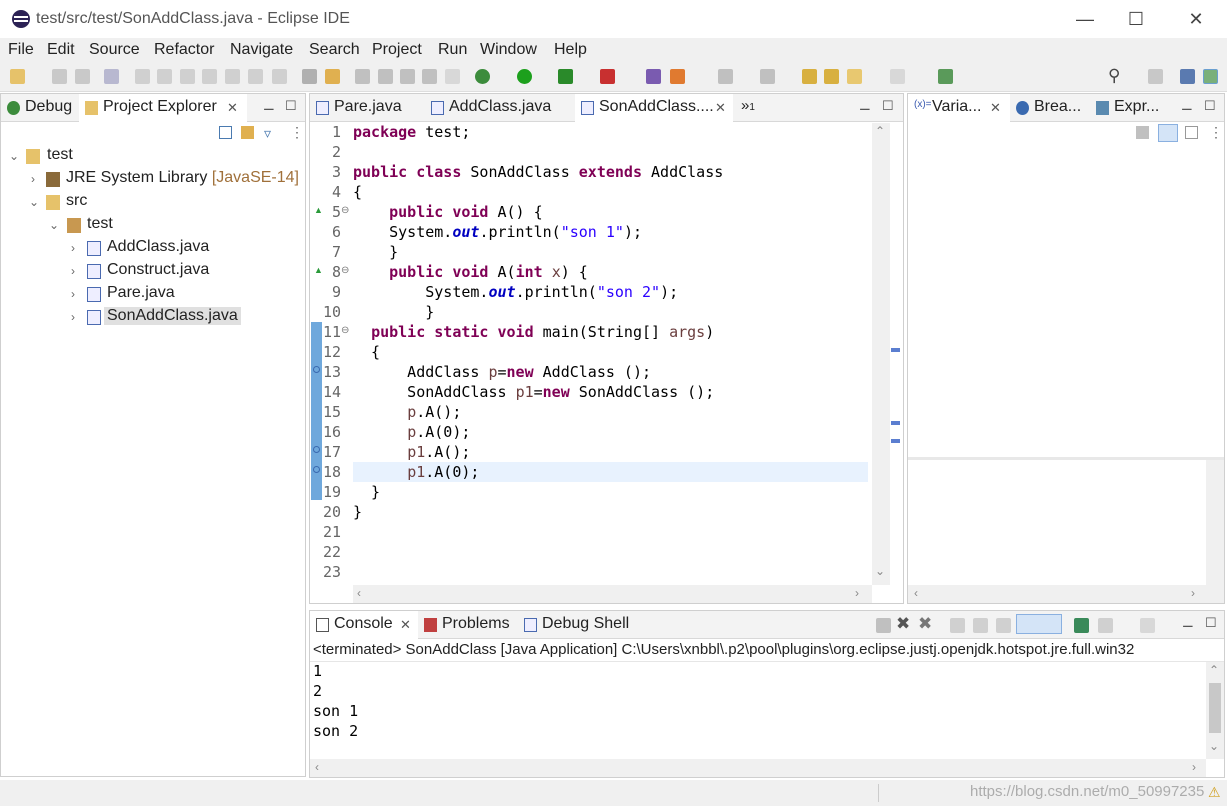 The image size is (1227, 806). Describe the element at coordinates (725, 76) in the screenshot. I see `next-annotation-icon` at that location.